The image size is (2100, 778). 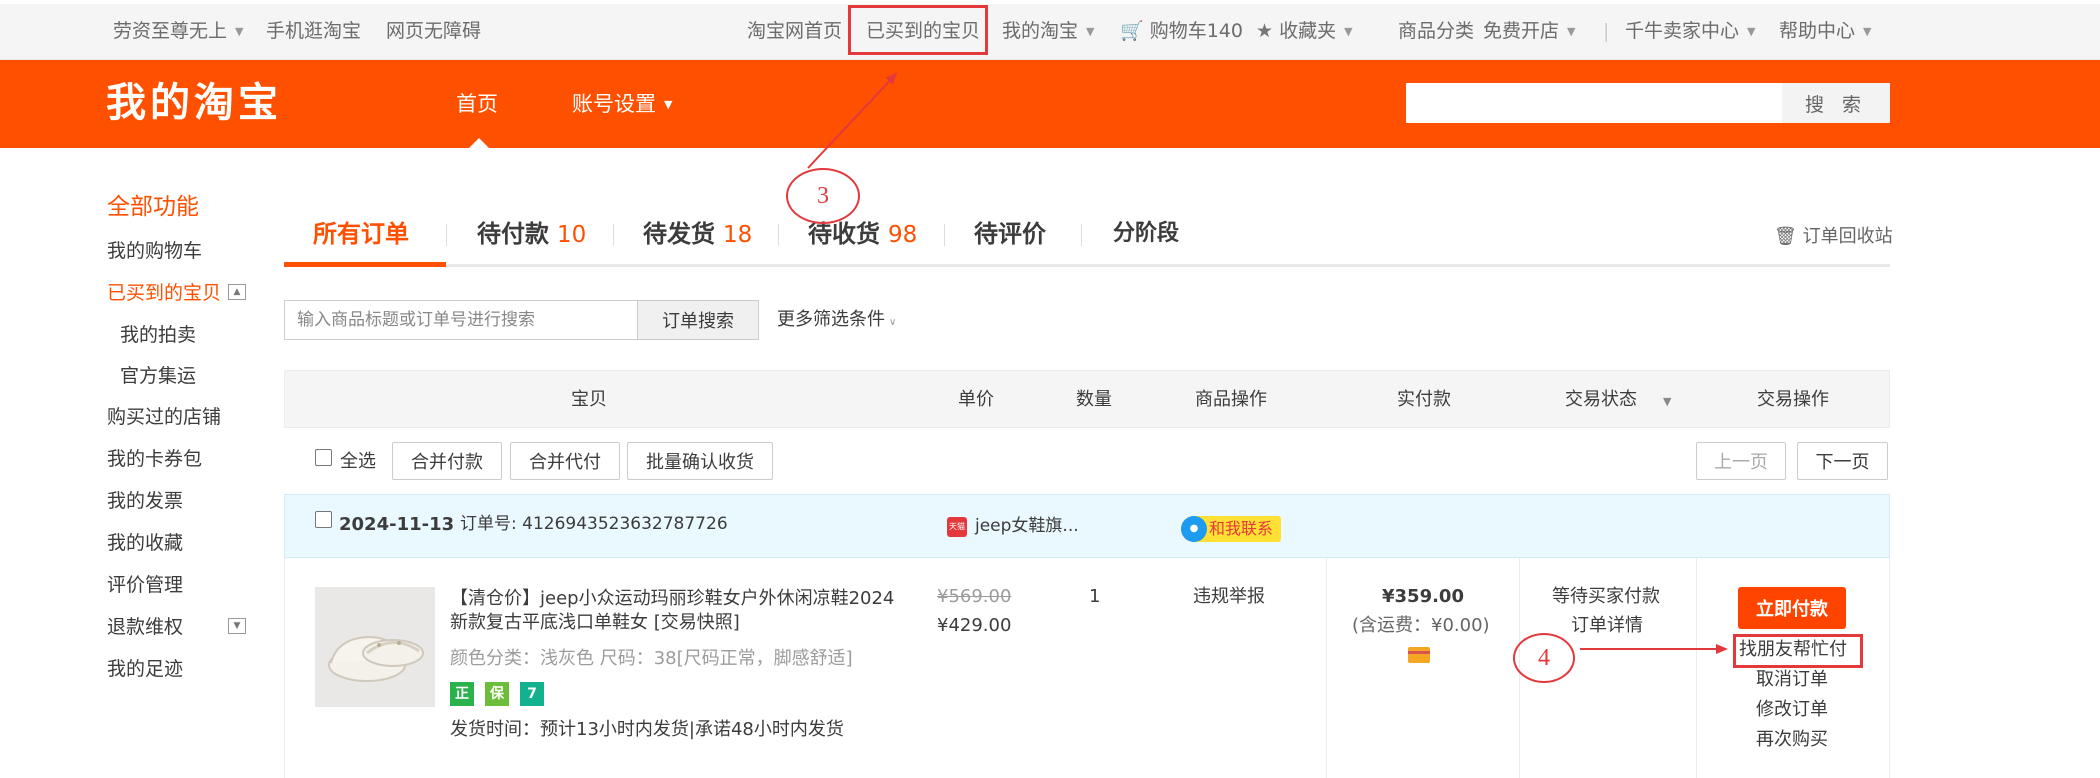 What do you see at coordinates (852, 120) in the screenshot?
I see `arrow-step3` at bounding box center [852, 120].